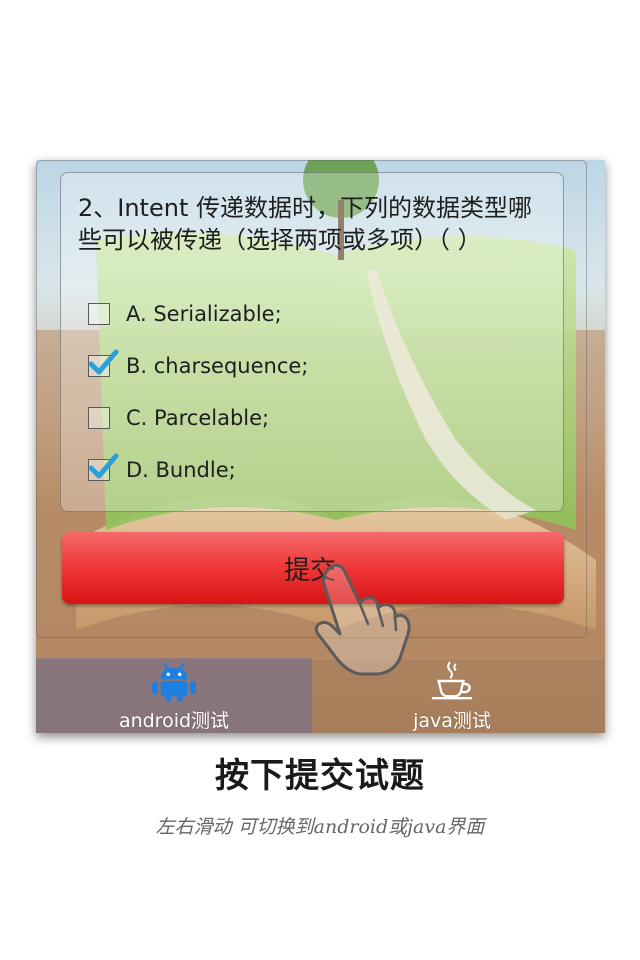 The image size is (640, 960). Describe the element at coordinates (320, 827) in the screenshot. I see `caption-subtitle: 左右滑动 可切换到android或java界面` at that location.